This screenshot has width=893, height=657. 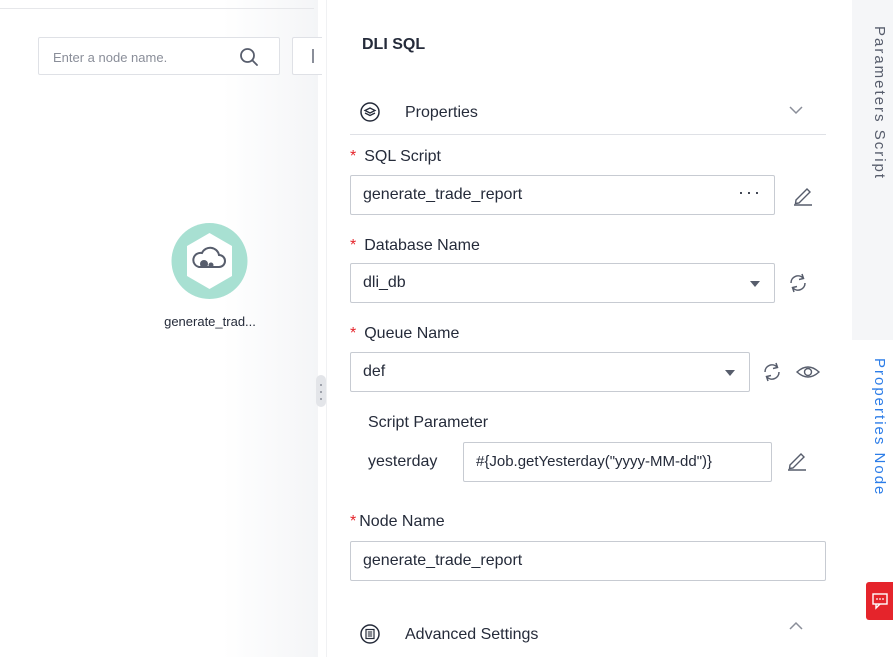 I want to click on layers-icon, so click(x=370, y=112).